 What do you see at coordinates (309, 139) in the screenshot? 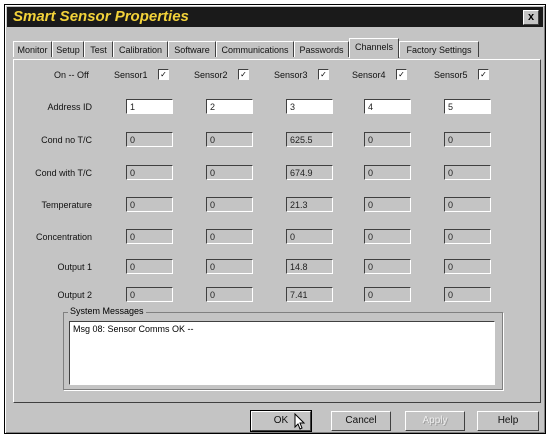
I see `sensor3-cond-no-tc-field: 625.5` at bounding box center [309, 139].